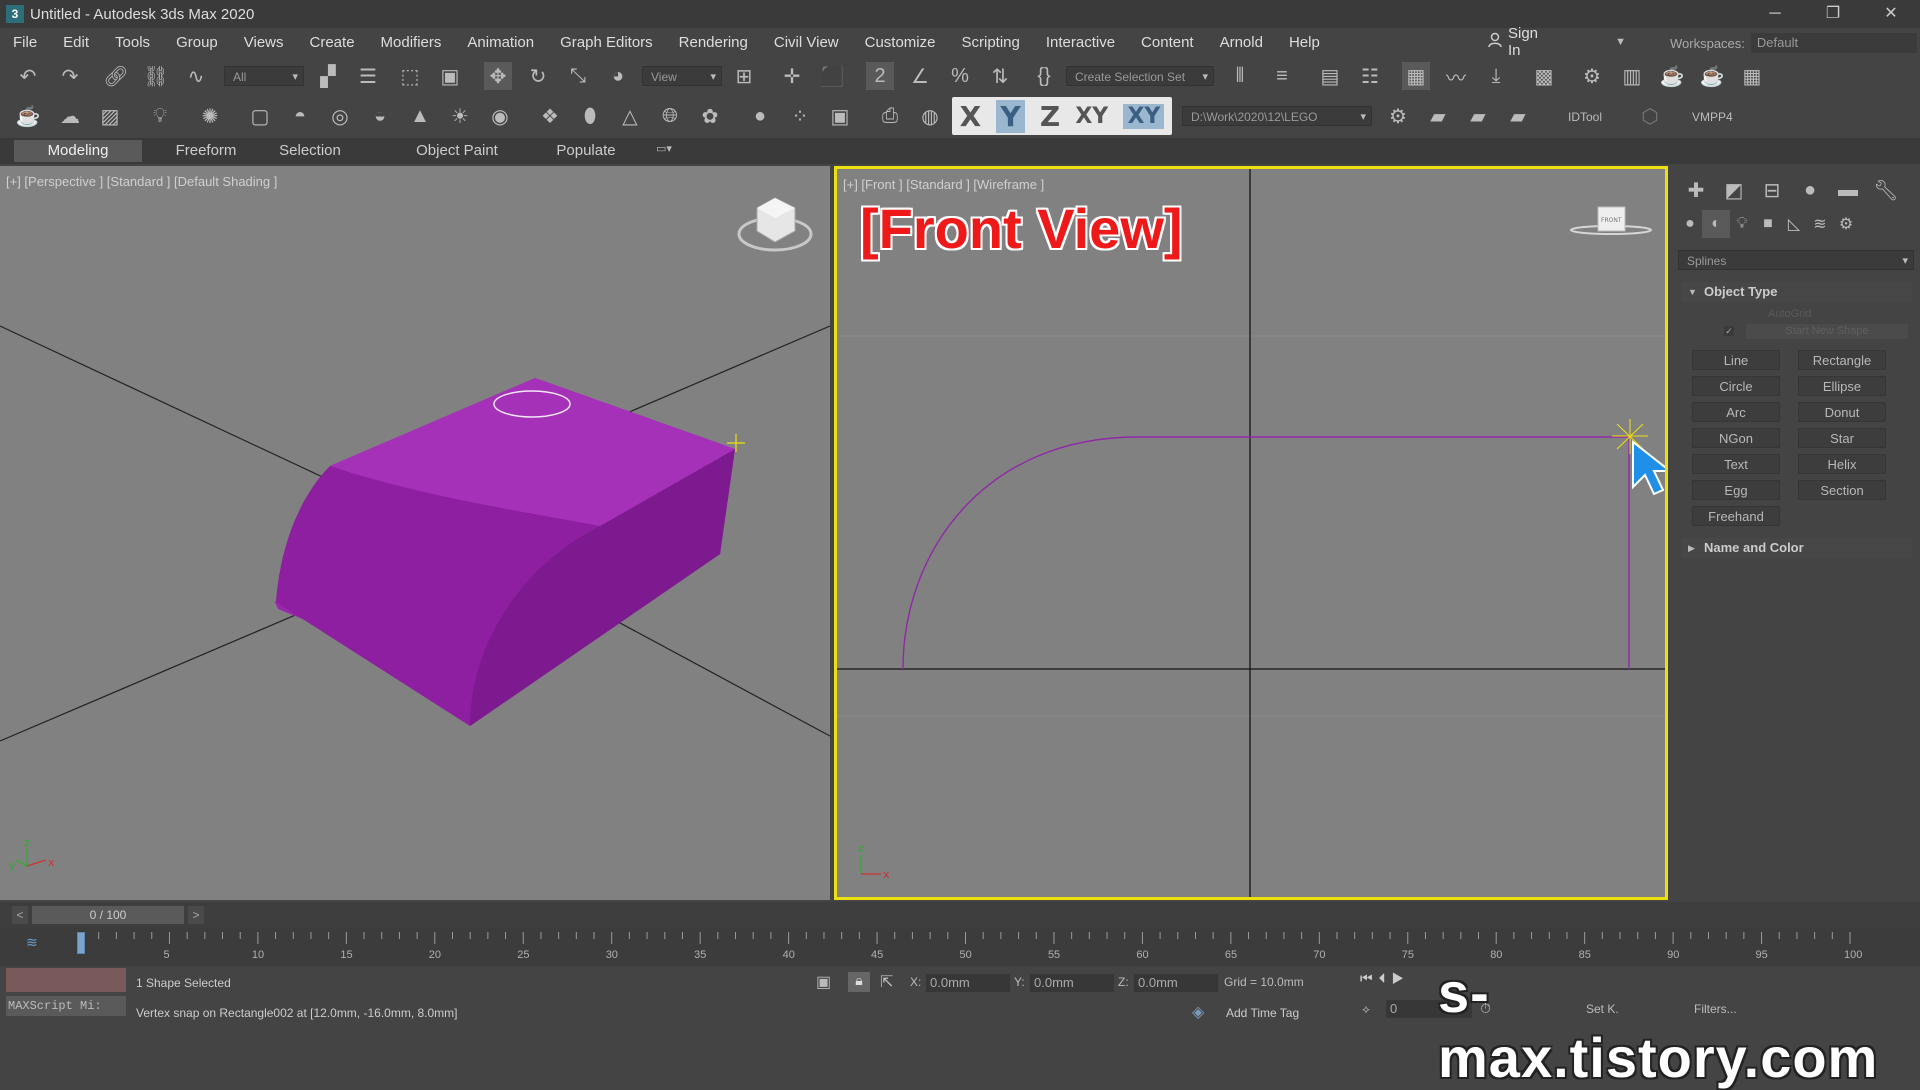 This screenshot has height=1090, width=1920. I want to click on menu-scripting: Scripting, so click(990, 42).